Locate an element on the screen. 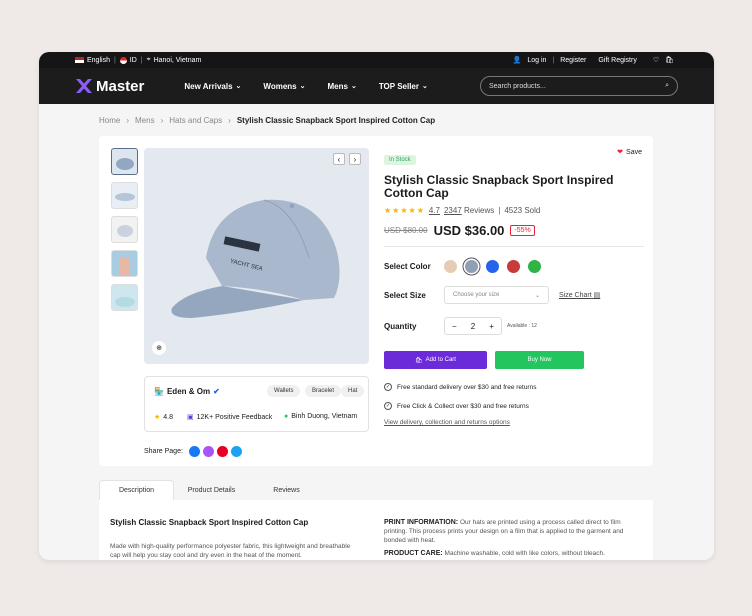 Image resolution: width=752 pixels, height=616 pixels. seller-tag: Wallets is located at coordinates (284, 391).